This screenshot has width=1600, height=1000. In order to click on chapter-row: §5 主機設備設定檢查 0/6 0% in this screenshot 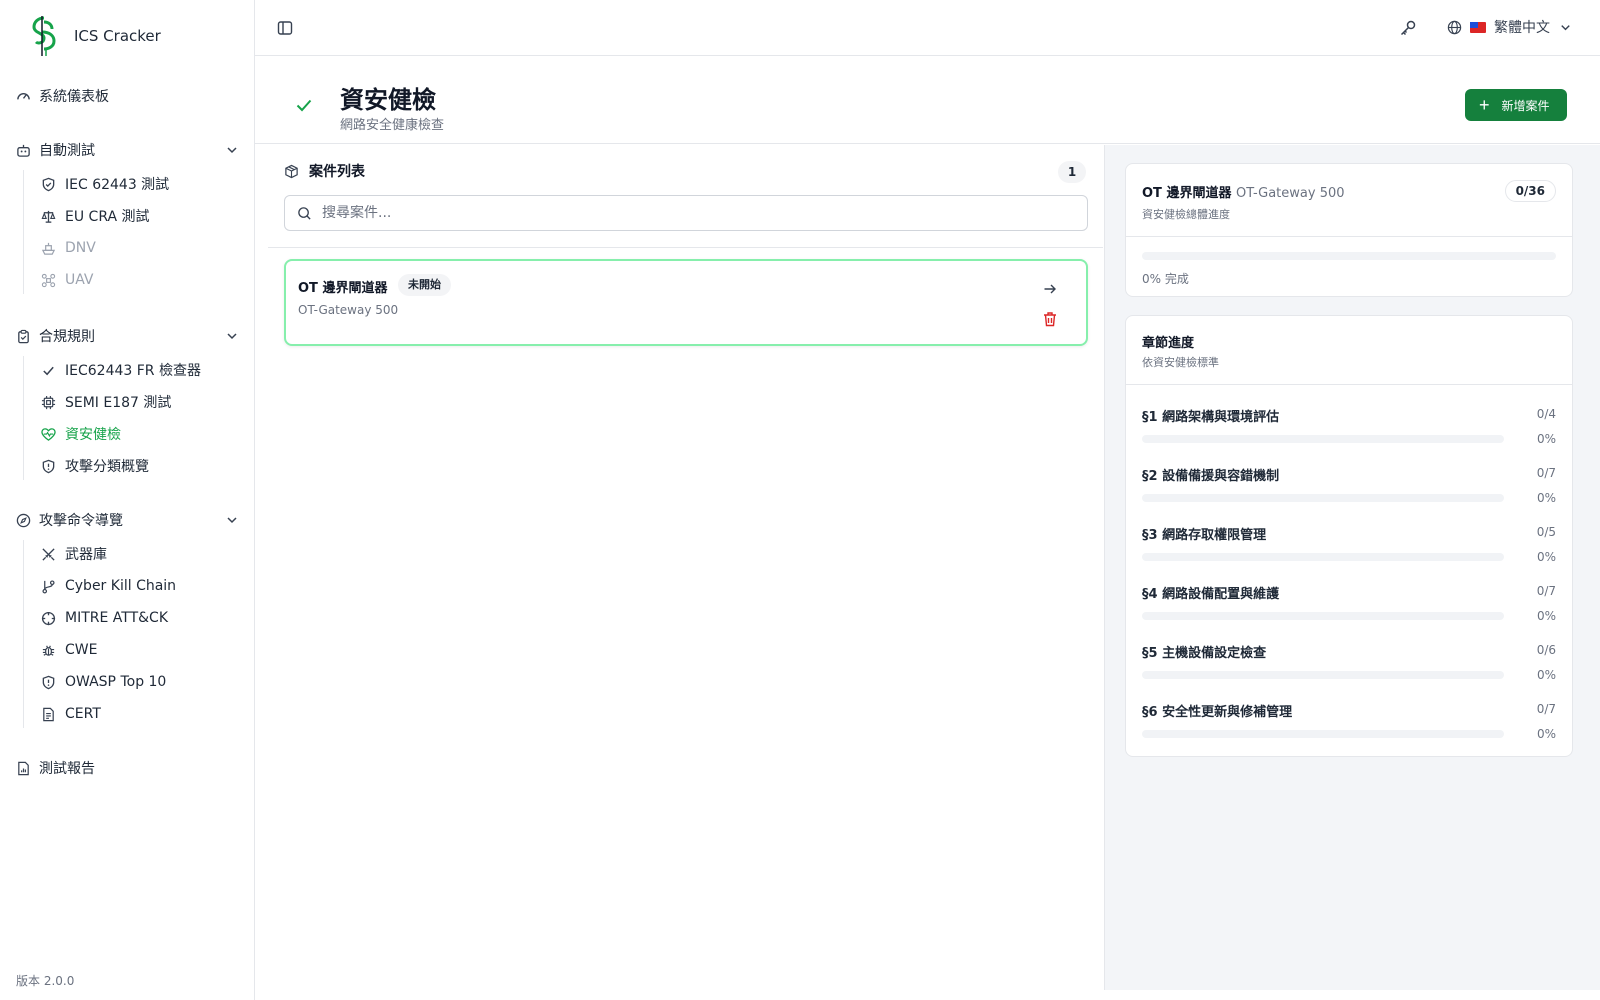, I will do `click(1349, 667)`.